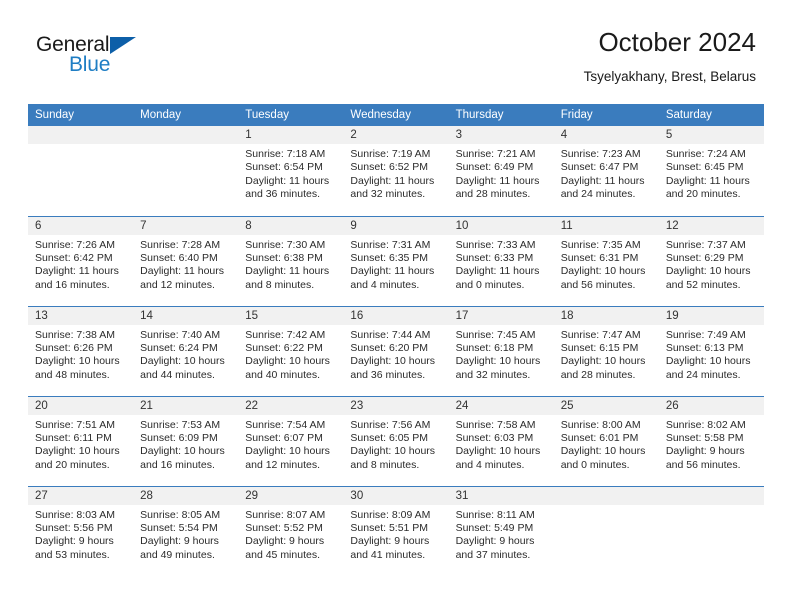 This screenshot has height=612, width=792. What do you see at coordinates (75, 334) in the screenshot?
I see `sunrise-text: Sunrise: 7:38 AM` at bounding box center [75, 334].